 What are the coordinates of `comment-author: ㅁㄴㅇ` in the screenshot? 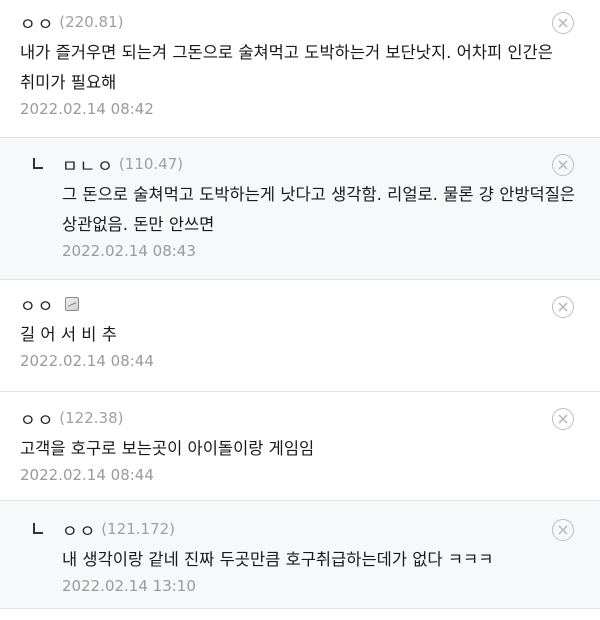 It's located at (88, 164).